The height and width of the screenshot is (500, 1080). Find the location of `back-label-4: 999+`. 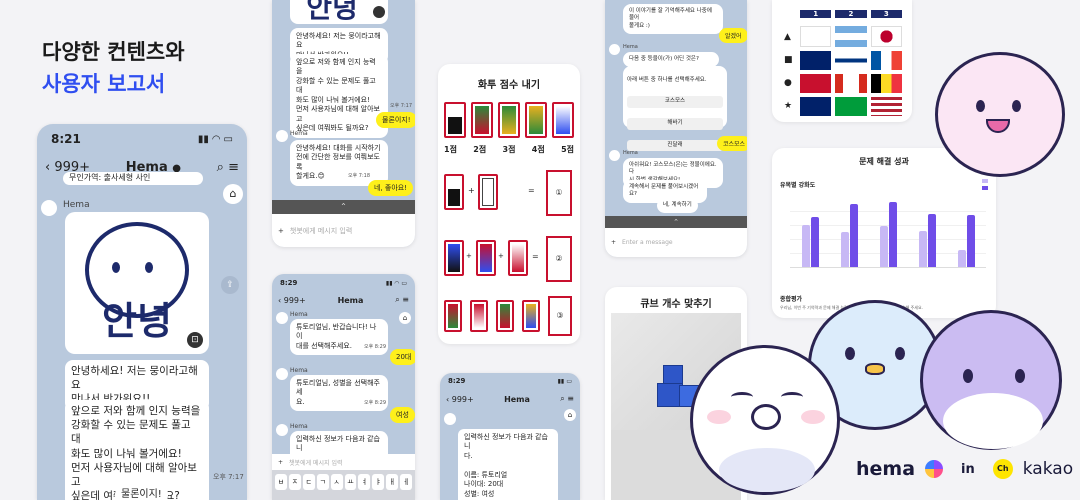

back-label-4: 999+ is located at coordinates (462, 399).